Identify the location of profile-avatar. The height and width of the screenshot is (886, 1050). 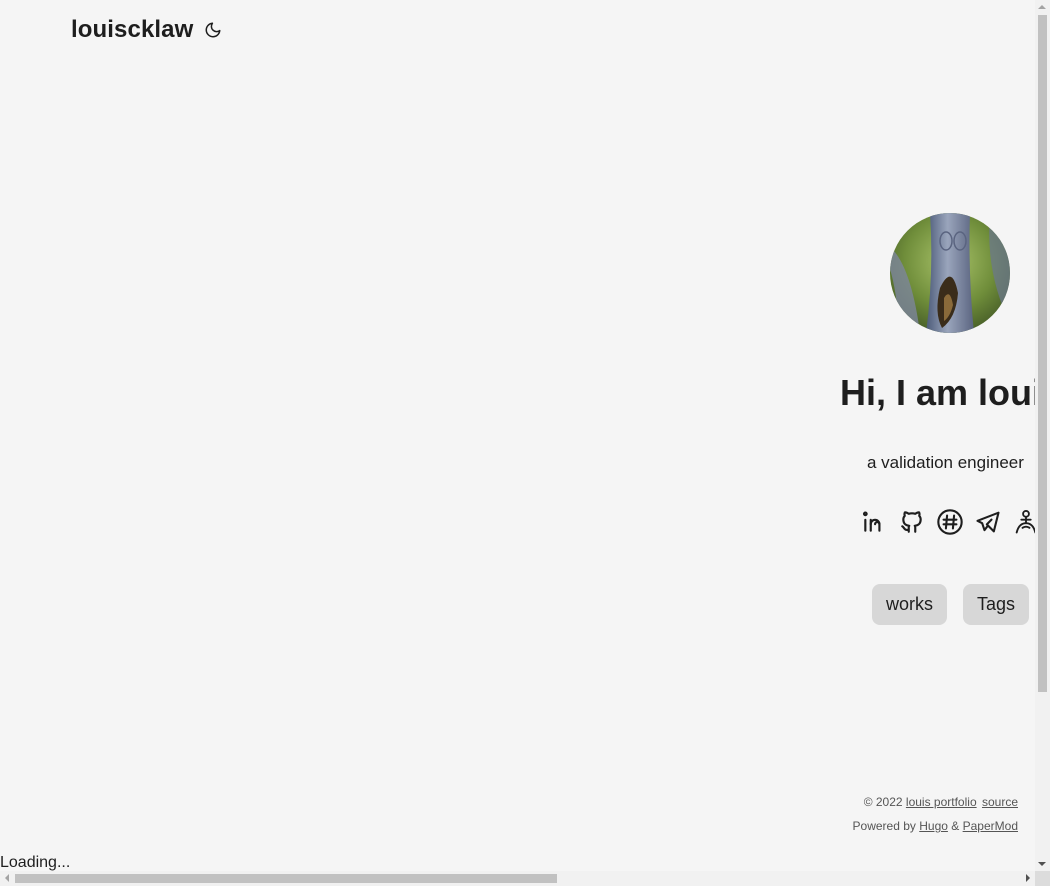
(950, 273).